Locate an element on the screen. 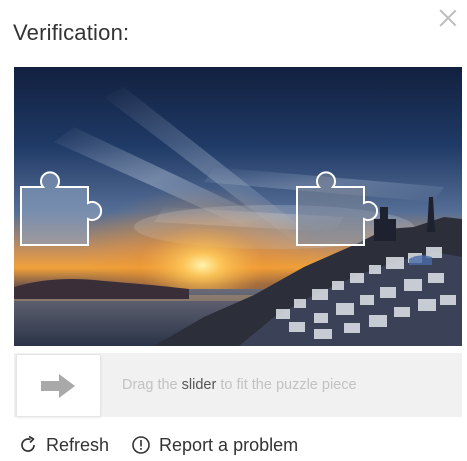 Image resolution: width=467 pixels, height=461 pixels. refresh-button: Refresh is located at coordinates (63, 445).